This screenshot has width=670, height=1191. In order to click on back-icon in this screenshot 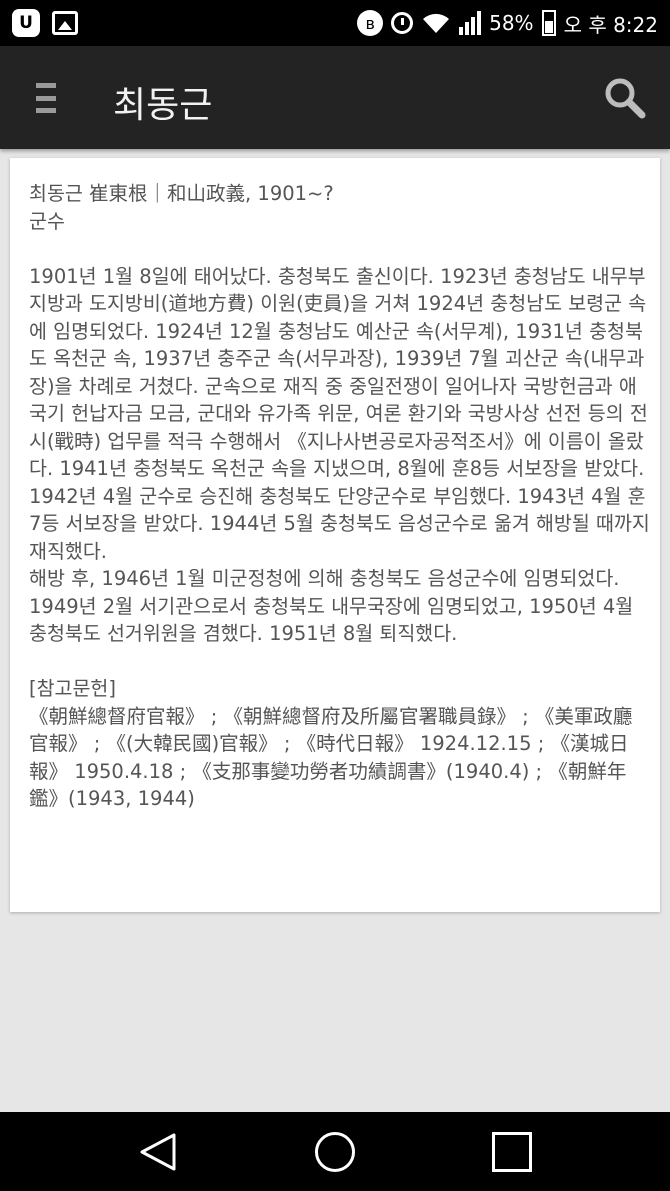, I will do `click(158, 1152)`.